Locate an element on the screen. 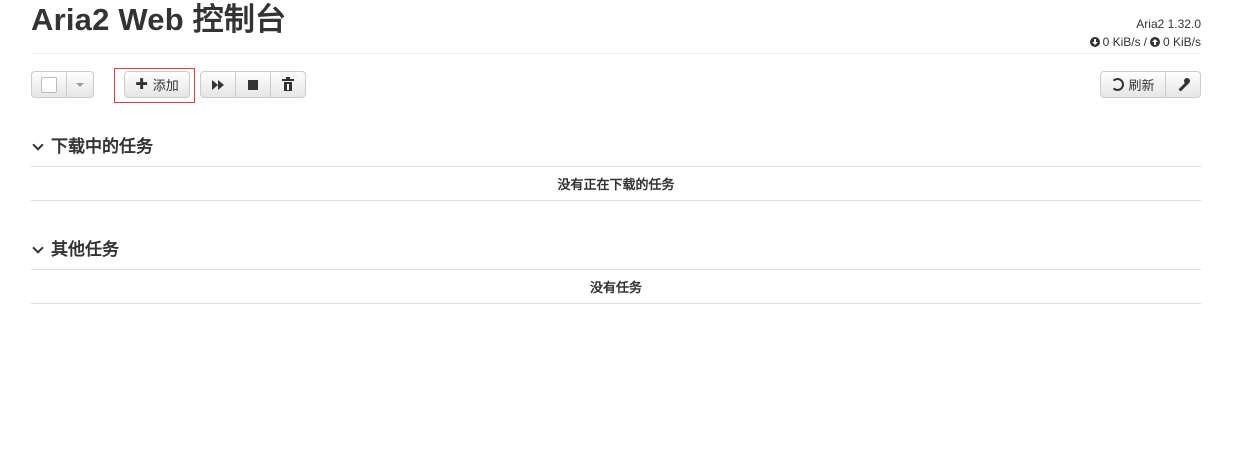 The height and width of the screenshot is (473, 1255). refresh-button: 刷新 is located at coordinates (1133, 84).